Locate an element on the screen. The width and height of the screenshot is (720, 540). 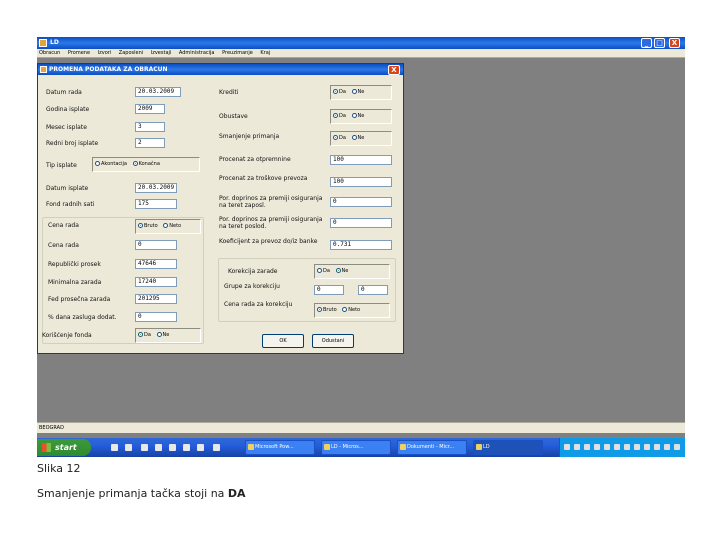
start-button: start is located at coordinates (64, 447).